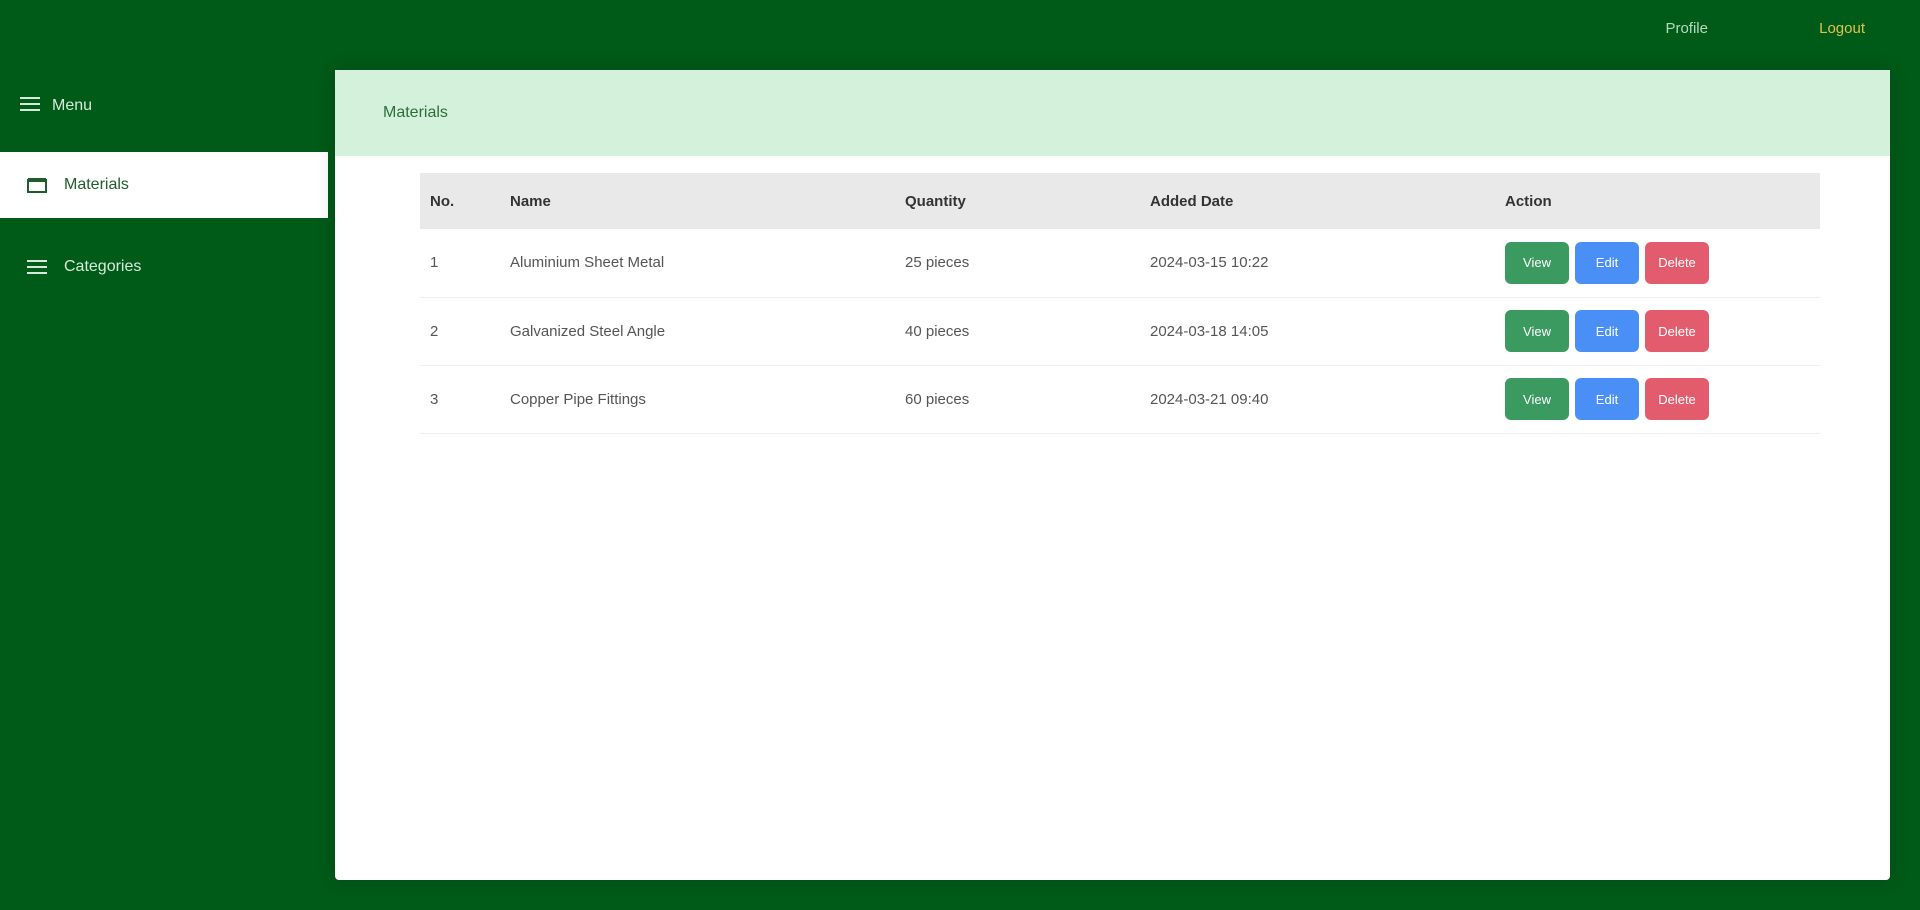 This screenshot has width=1920, height=910. Describe the element at coordinates (530, 201) in the screenshot. I see `column-header-name: Name` at that location.